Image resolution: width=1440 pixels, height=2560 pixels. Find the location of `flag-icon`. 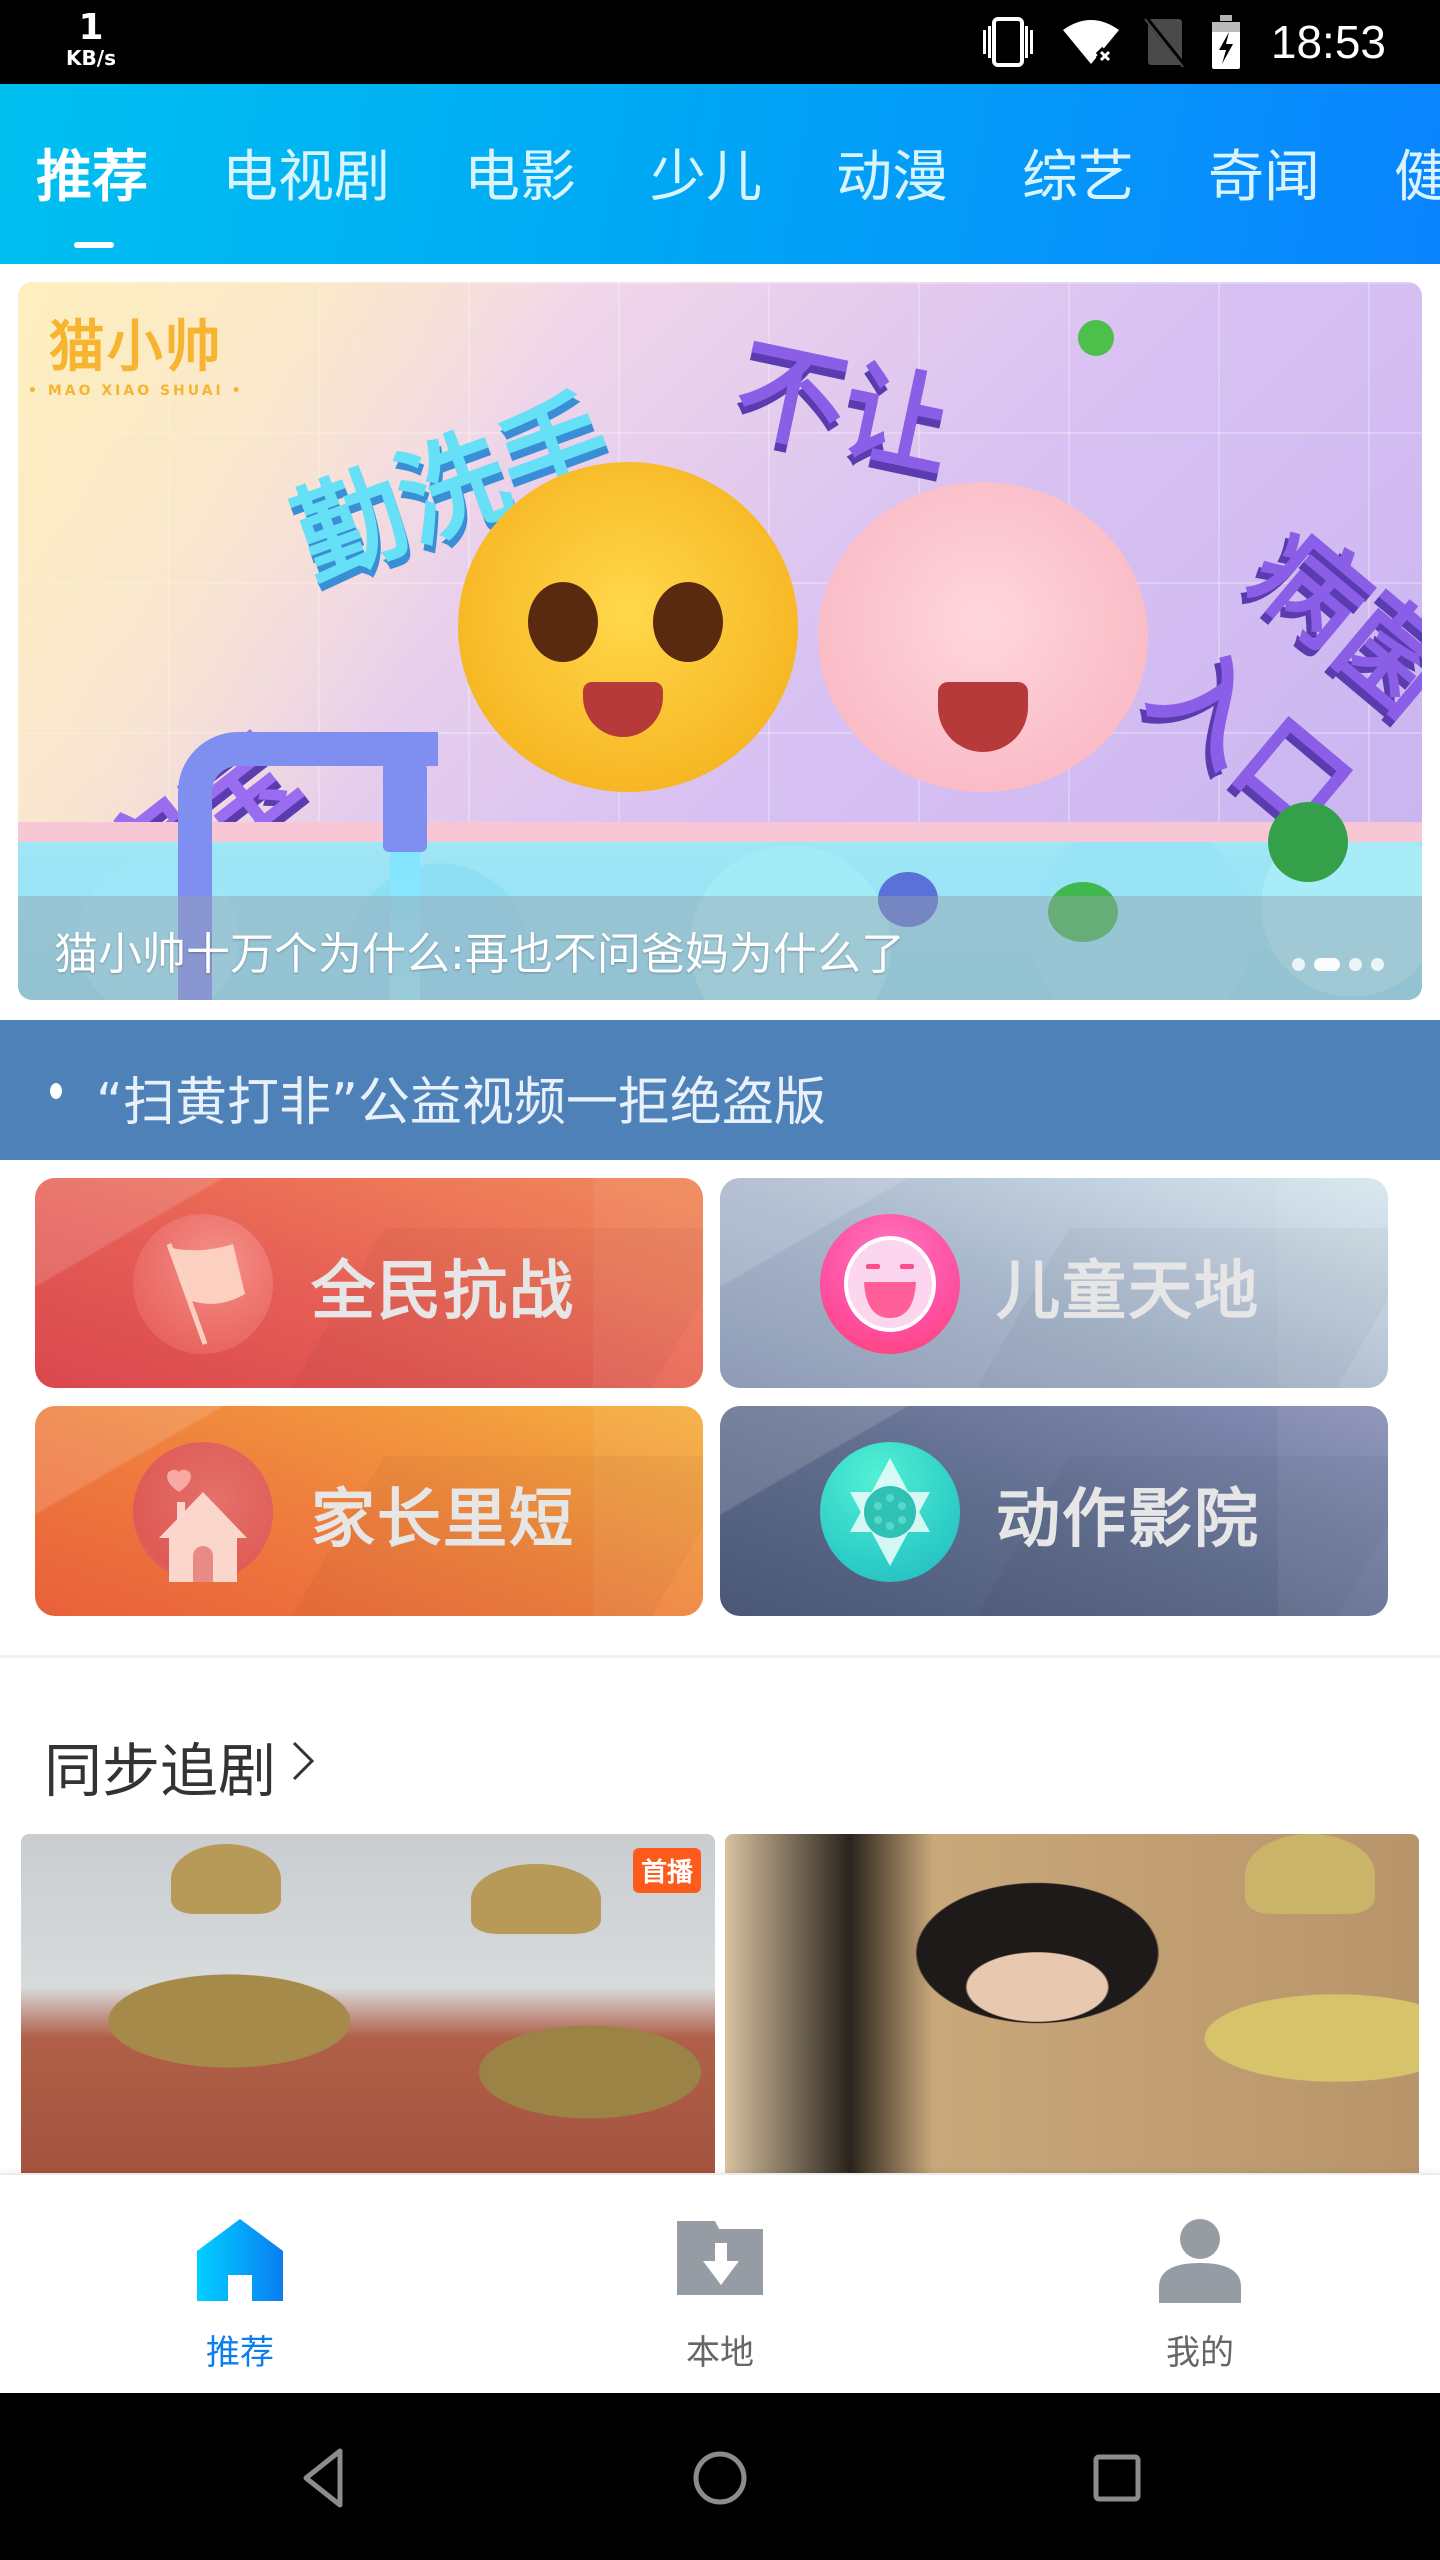

flag-icon is located at coordinates (203, 1284).